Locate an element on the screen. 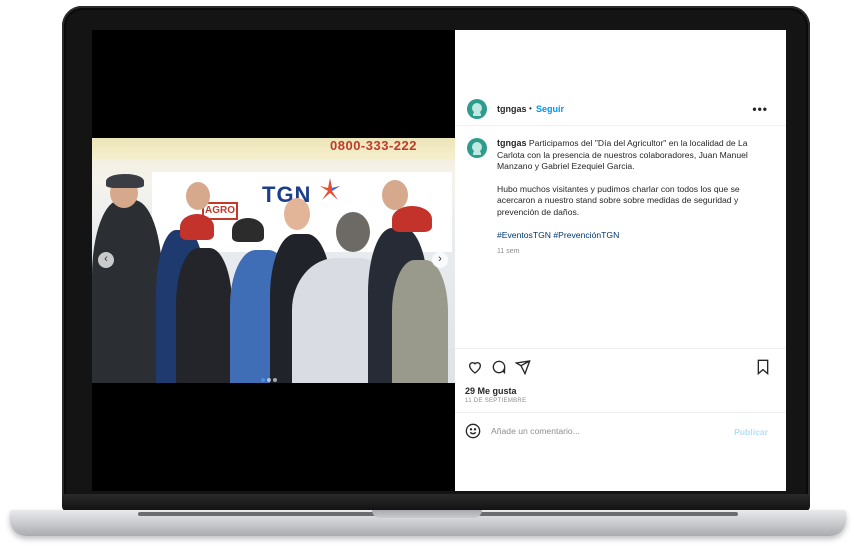 Image resolution: width=854 pixels, height=546 pixels. caption-avatar is located at coordinates (477, 148).